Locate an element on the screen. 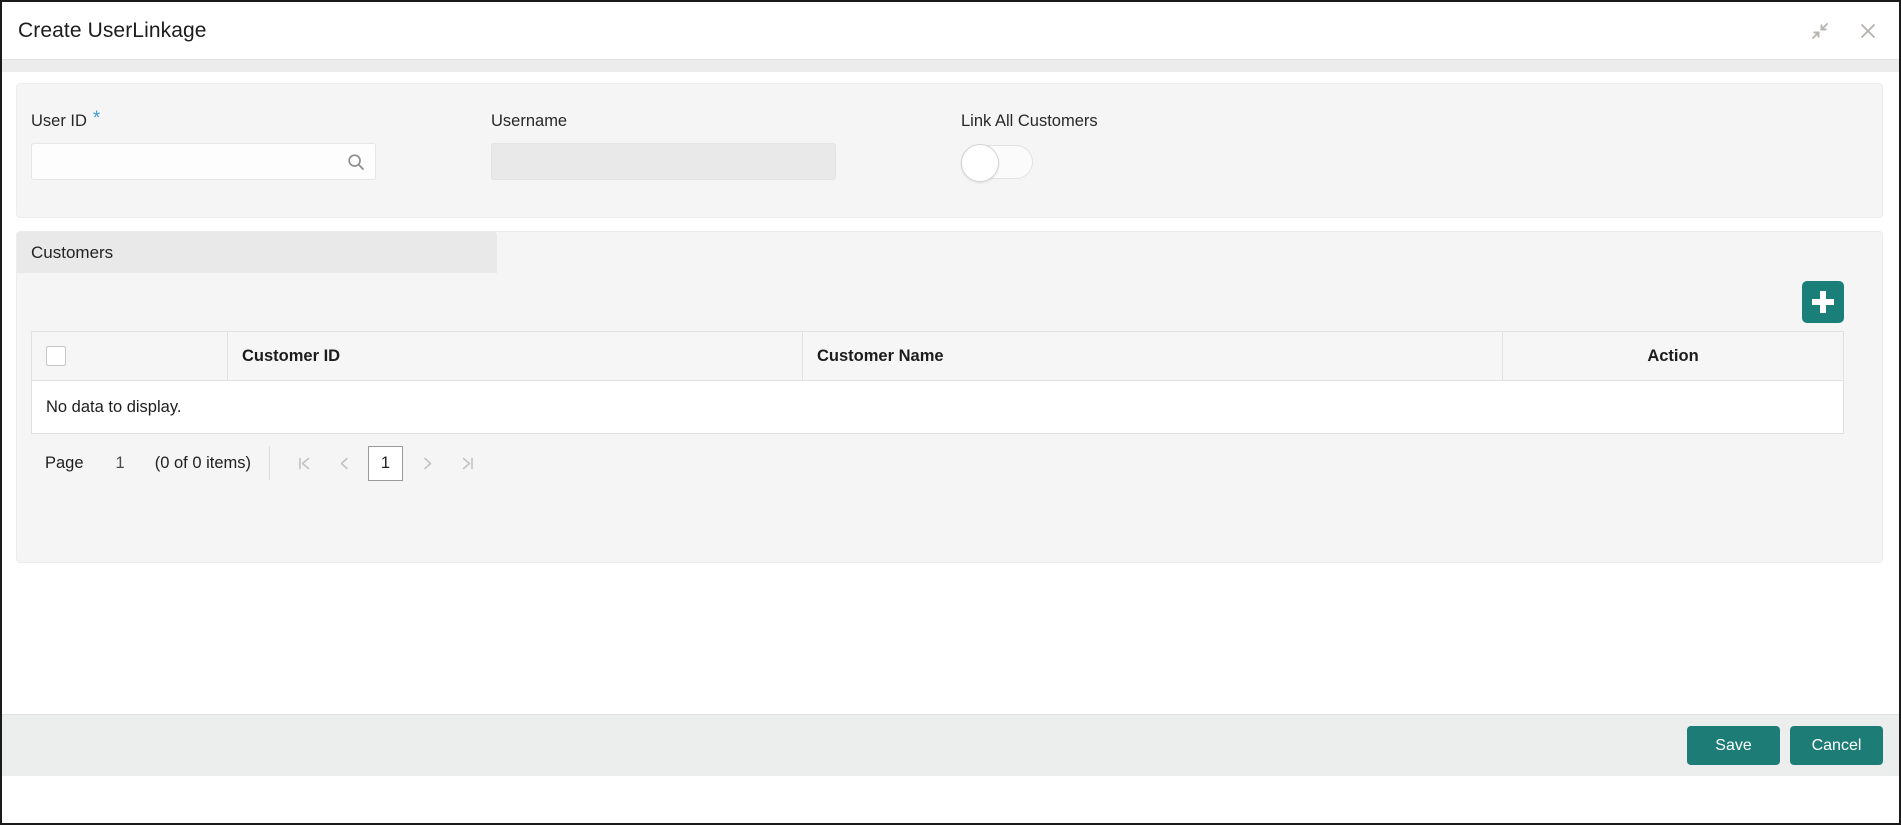  table-header-row: Customer ID Customer Name Action is located at coordinates (937, 356).